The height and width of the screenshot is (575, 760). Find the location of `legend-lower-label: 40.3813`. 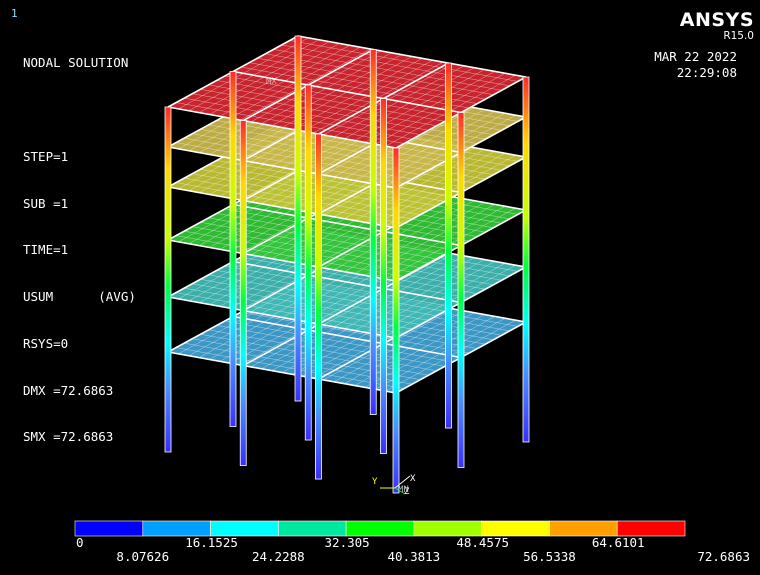

legend-lower-label: 40.3813 is located at coordinates (414, 556).